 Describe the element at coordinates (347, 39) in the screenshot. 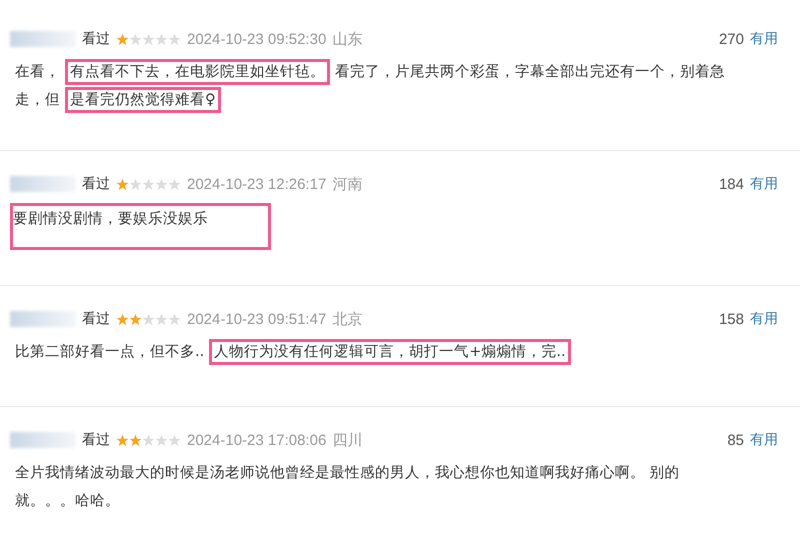

I see `review-location: 山东` at that location.